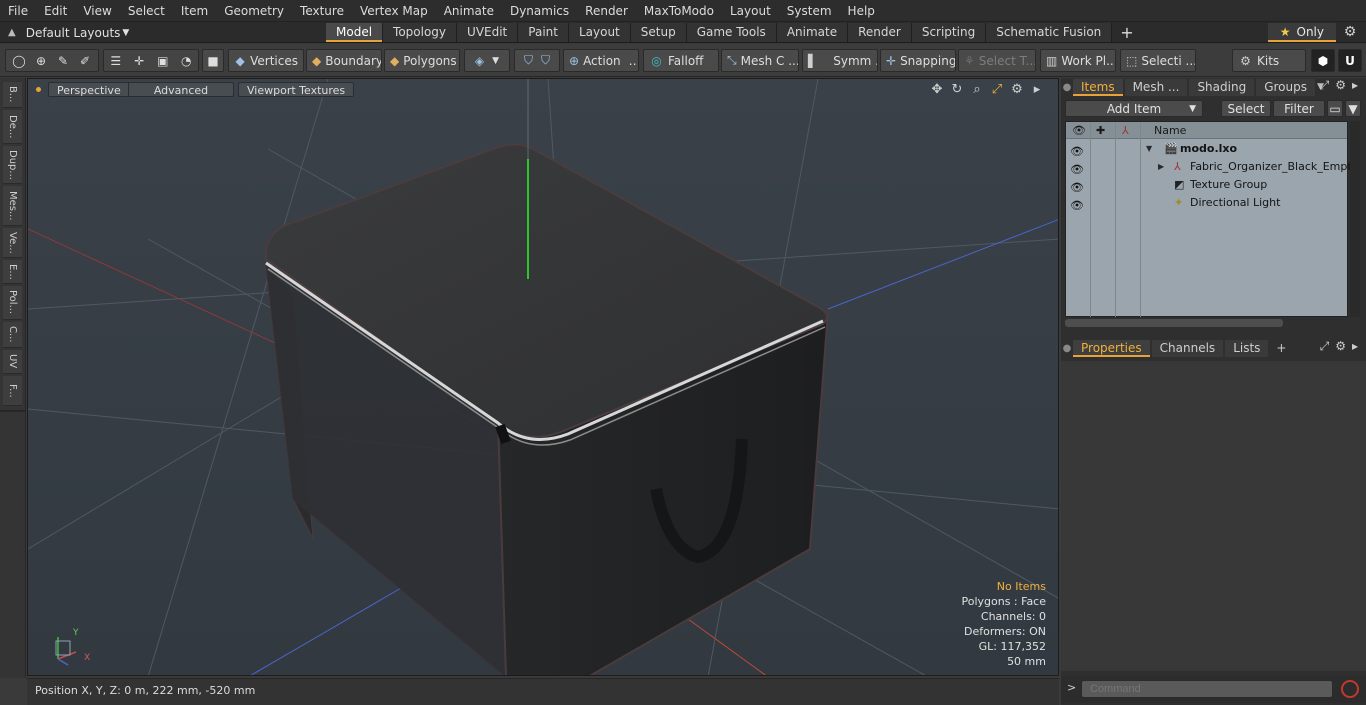 The width and height of the screenshot is (1366, 705). Describe the element at coordinates (1187, 348) in the screenshot. I see `tab-channels: Channels` at that location.